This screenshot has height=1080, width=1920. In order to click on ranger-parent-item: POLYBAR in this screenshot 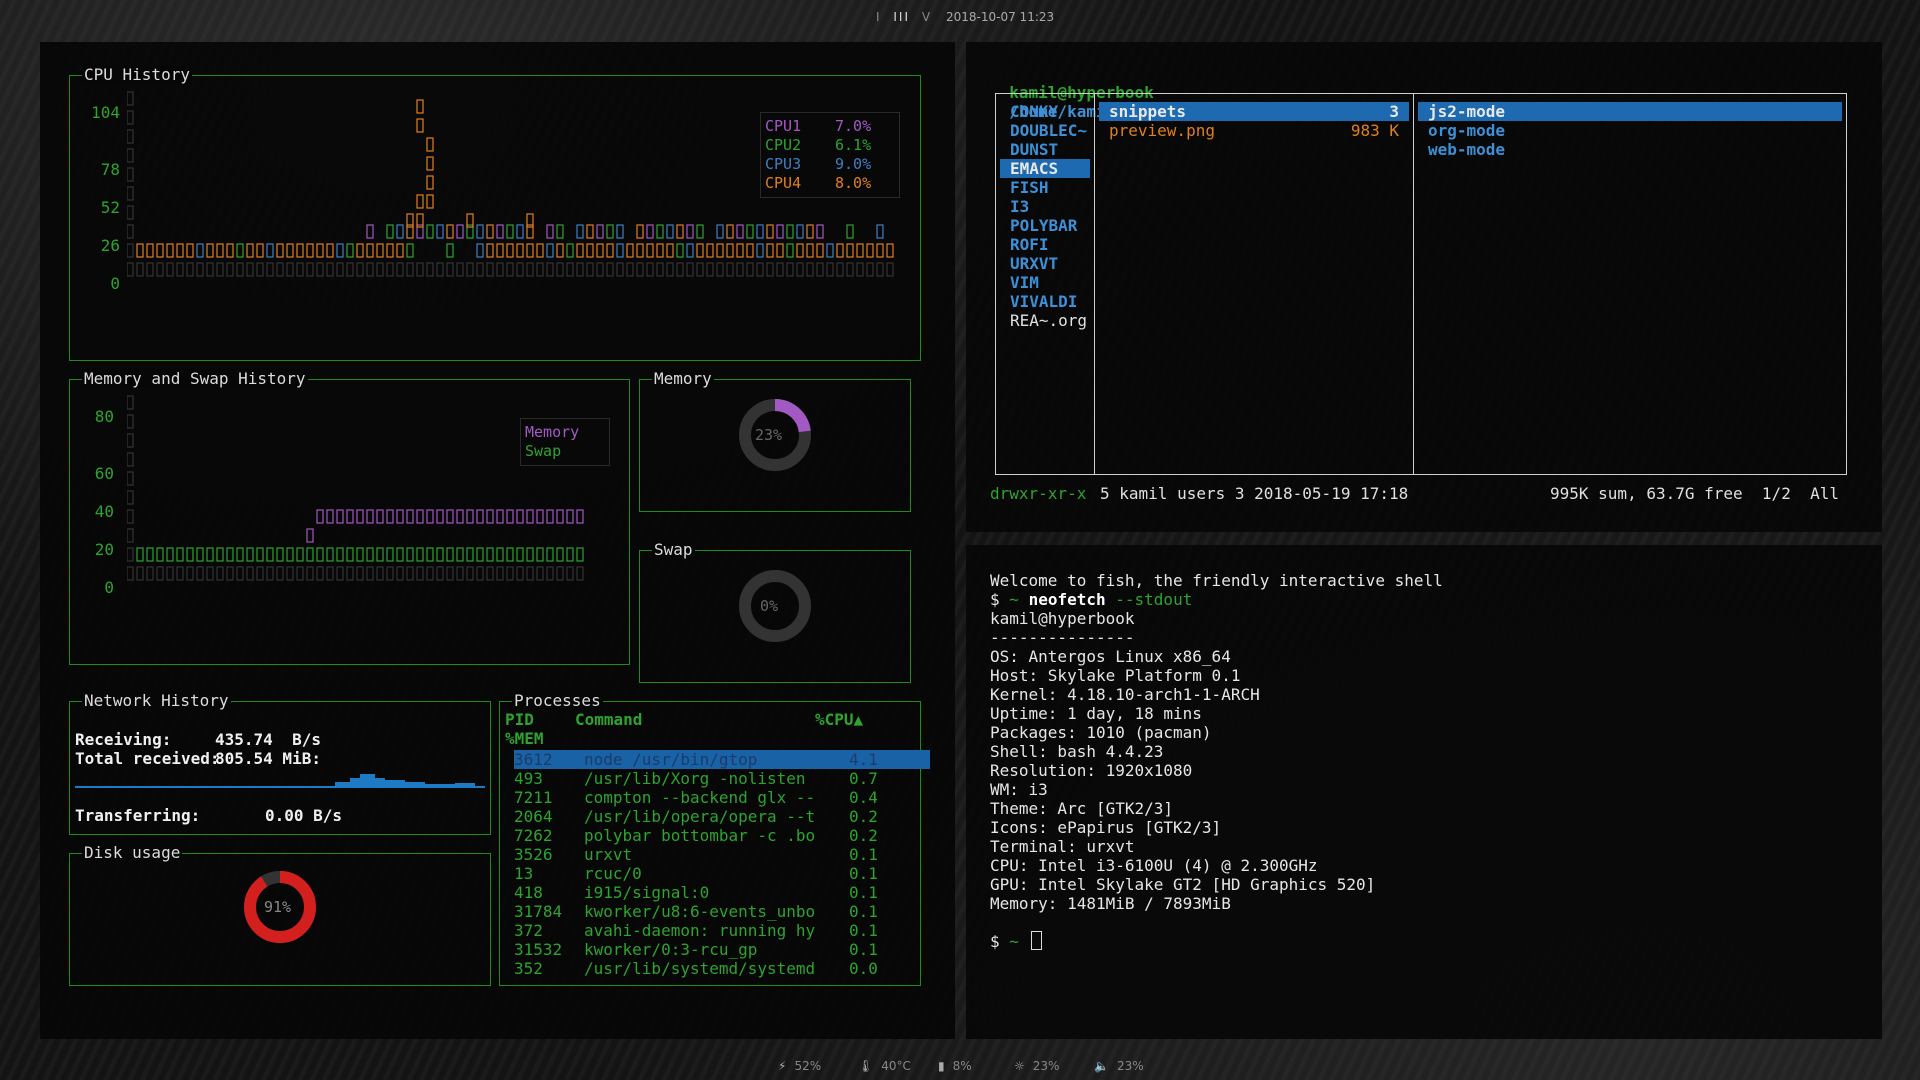, I will do `click(1045, 225)`.